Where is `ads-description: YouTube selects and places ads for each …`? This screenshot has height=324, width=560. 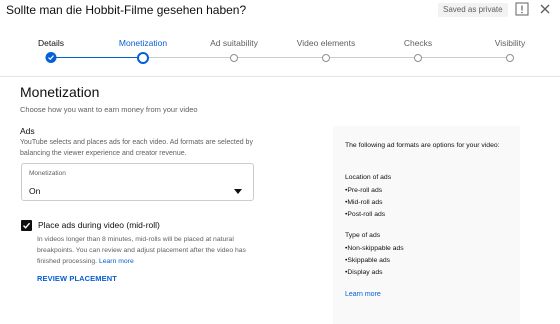 ads-description: YouTube selects and places ads for each … is located at coordinates (136, 148).